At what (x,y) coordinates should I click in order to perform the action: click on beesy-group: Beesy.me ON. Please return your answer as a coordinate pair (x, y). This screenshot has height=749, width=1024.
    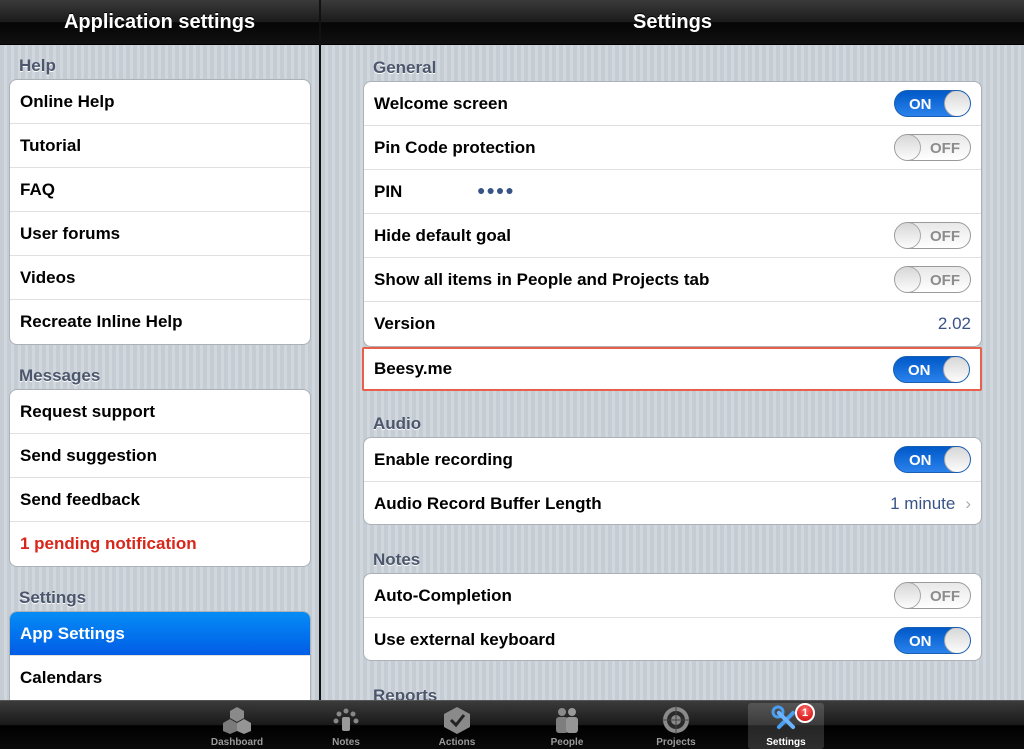
    Looking at the image, I should click on (672, 369).